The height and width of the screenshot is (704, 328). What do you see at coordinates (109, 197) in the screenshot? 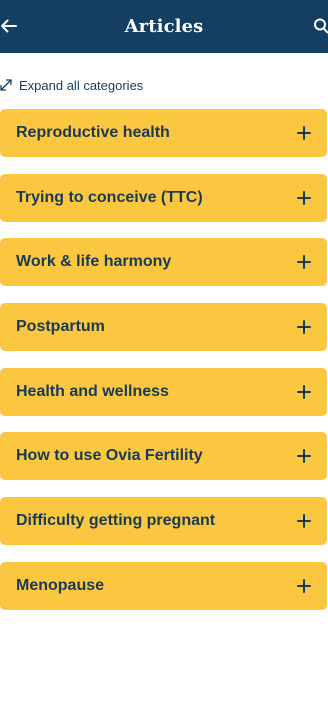
I see `category-label: Trying to conceive (TTC)` at bounding box center [109, 197].